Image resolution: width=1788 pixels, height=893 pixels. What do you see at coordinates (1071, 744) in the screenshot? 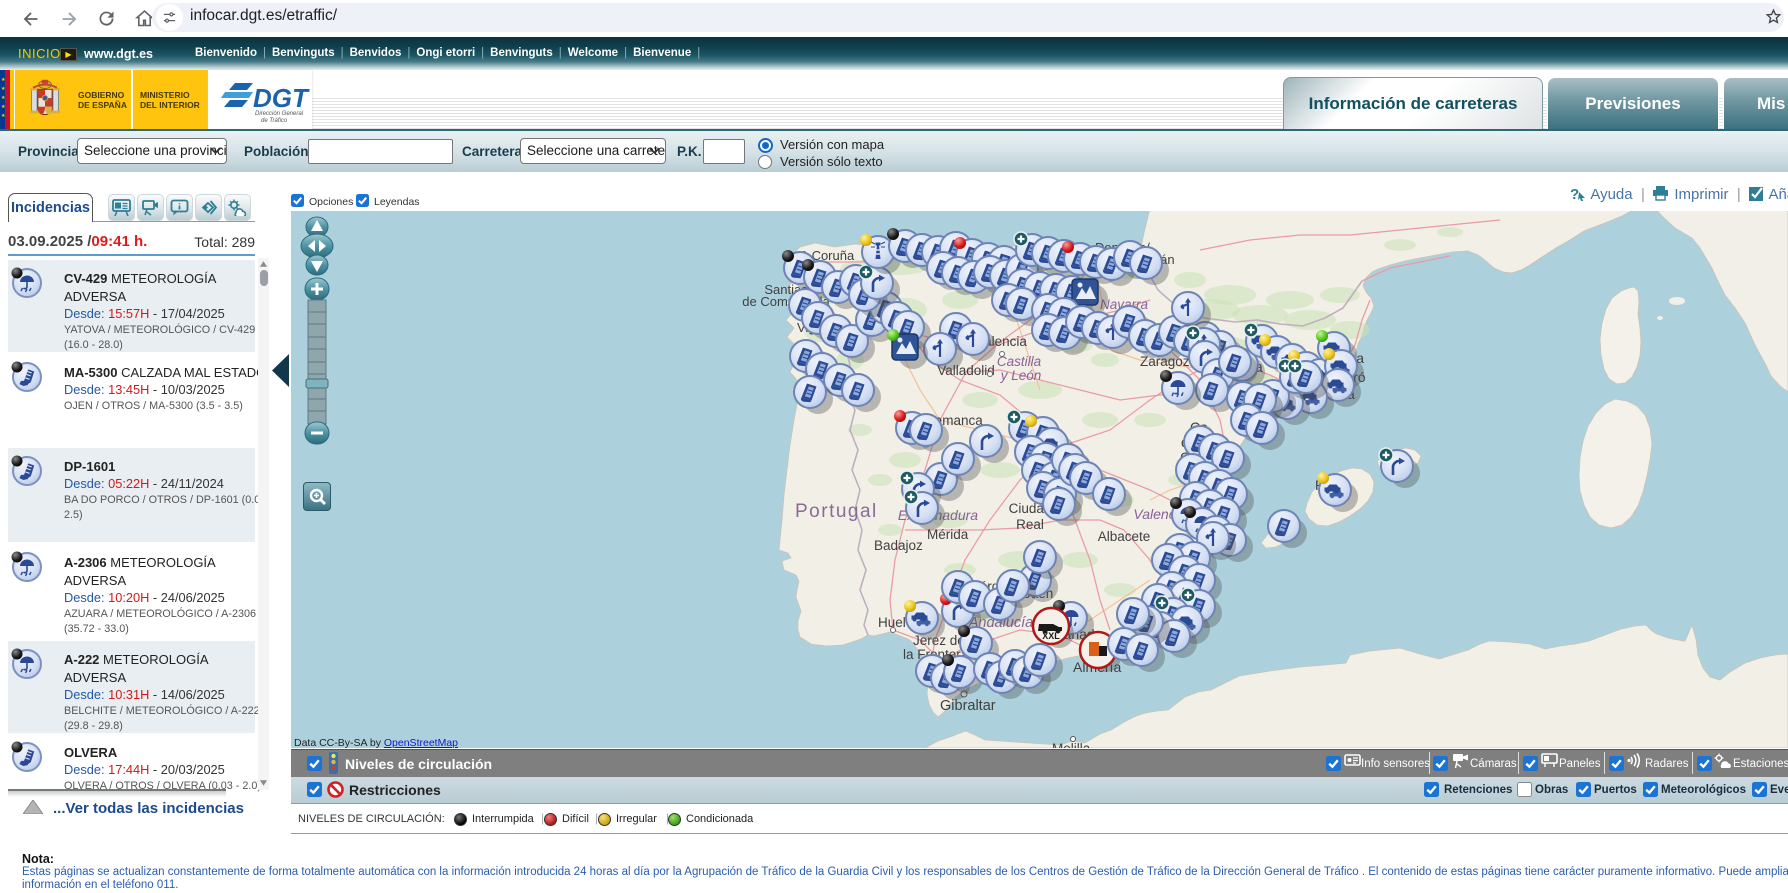
I see `svg-text: Melilla` at bounding box center [1071, 744].